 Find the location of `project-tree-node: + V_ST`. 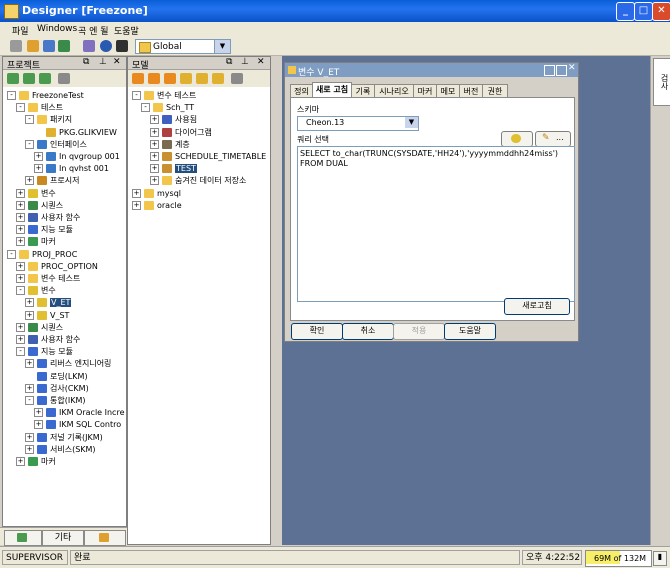

project-tree-node: + V_ST is located at coordinates (47, 316).